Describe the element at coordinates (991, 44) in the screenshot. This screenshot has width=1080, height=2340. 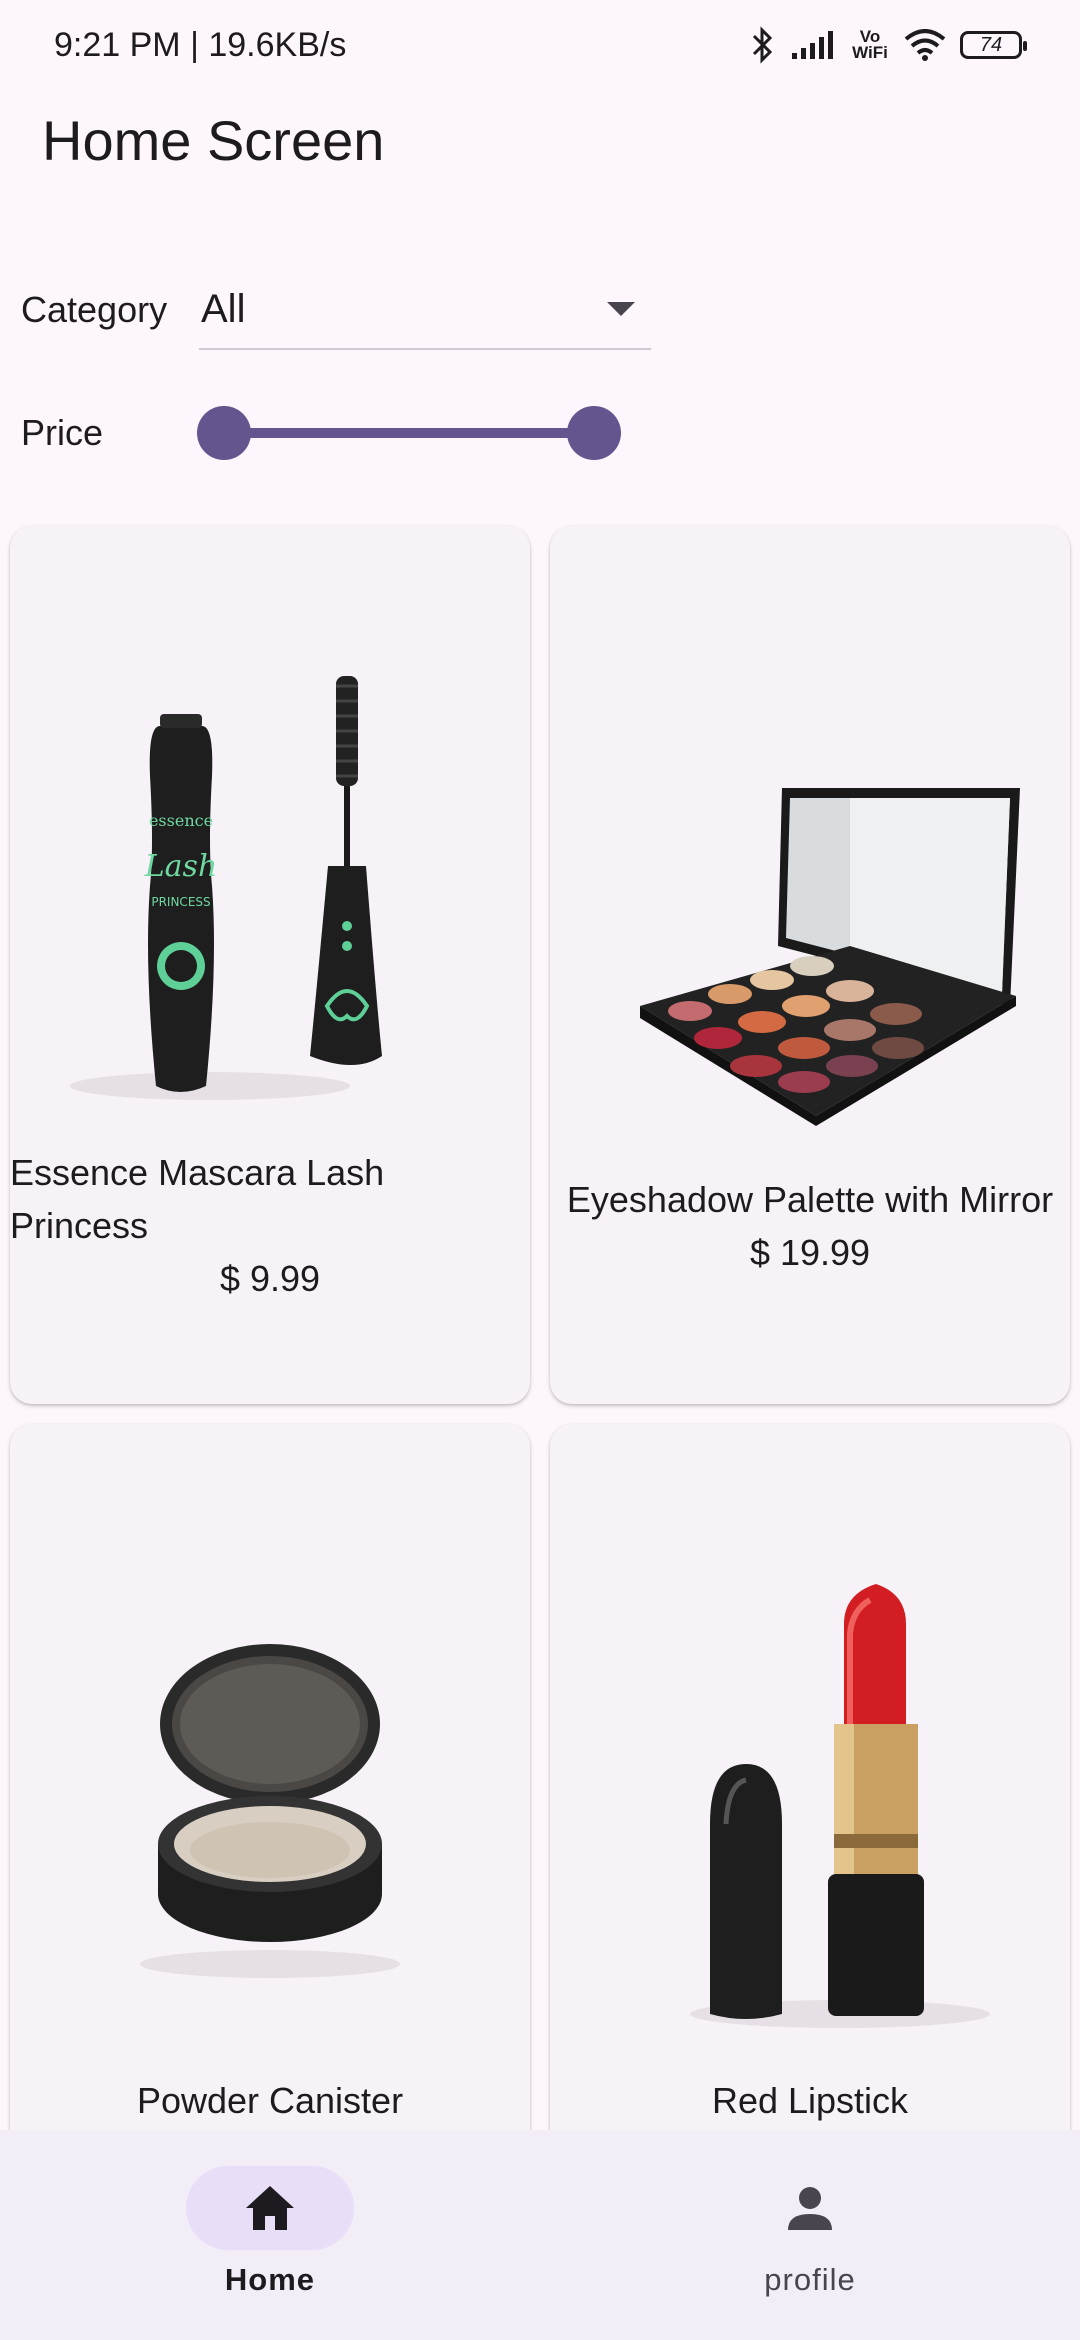
I see `battery-level: 74` at that location.